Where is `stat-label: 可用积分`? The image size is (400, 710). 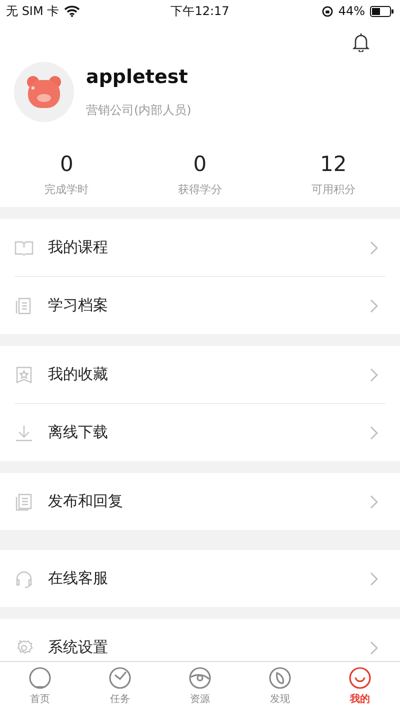 stat-label: 可用积分 is located at coordinates (333, 189).